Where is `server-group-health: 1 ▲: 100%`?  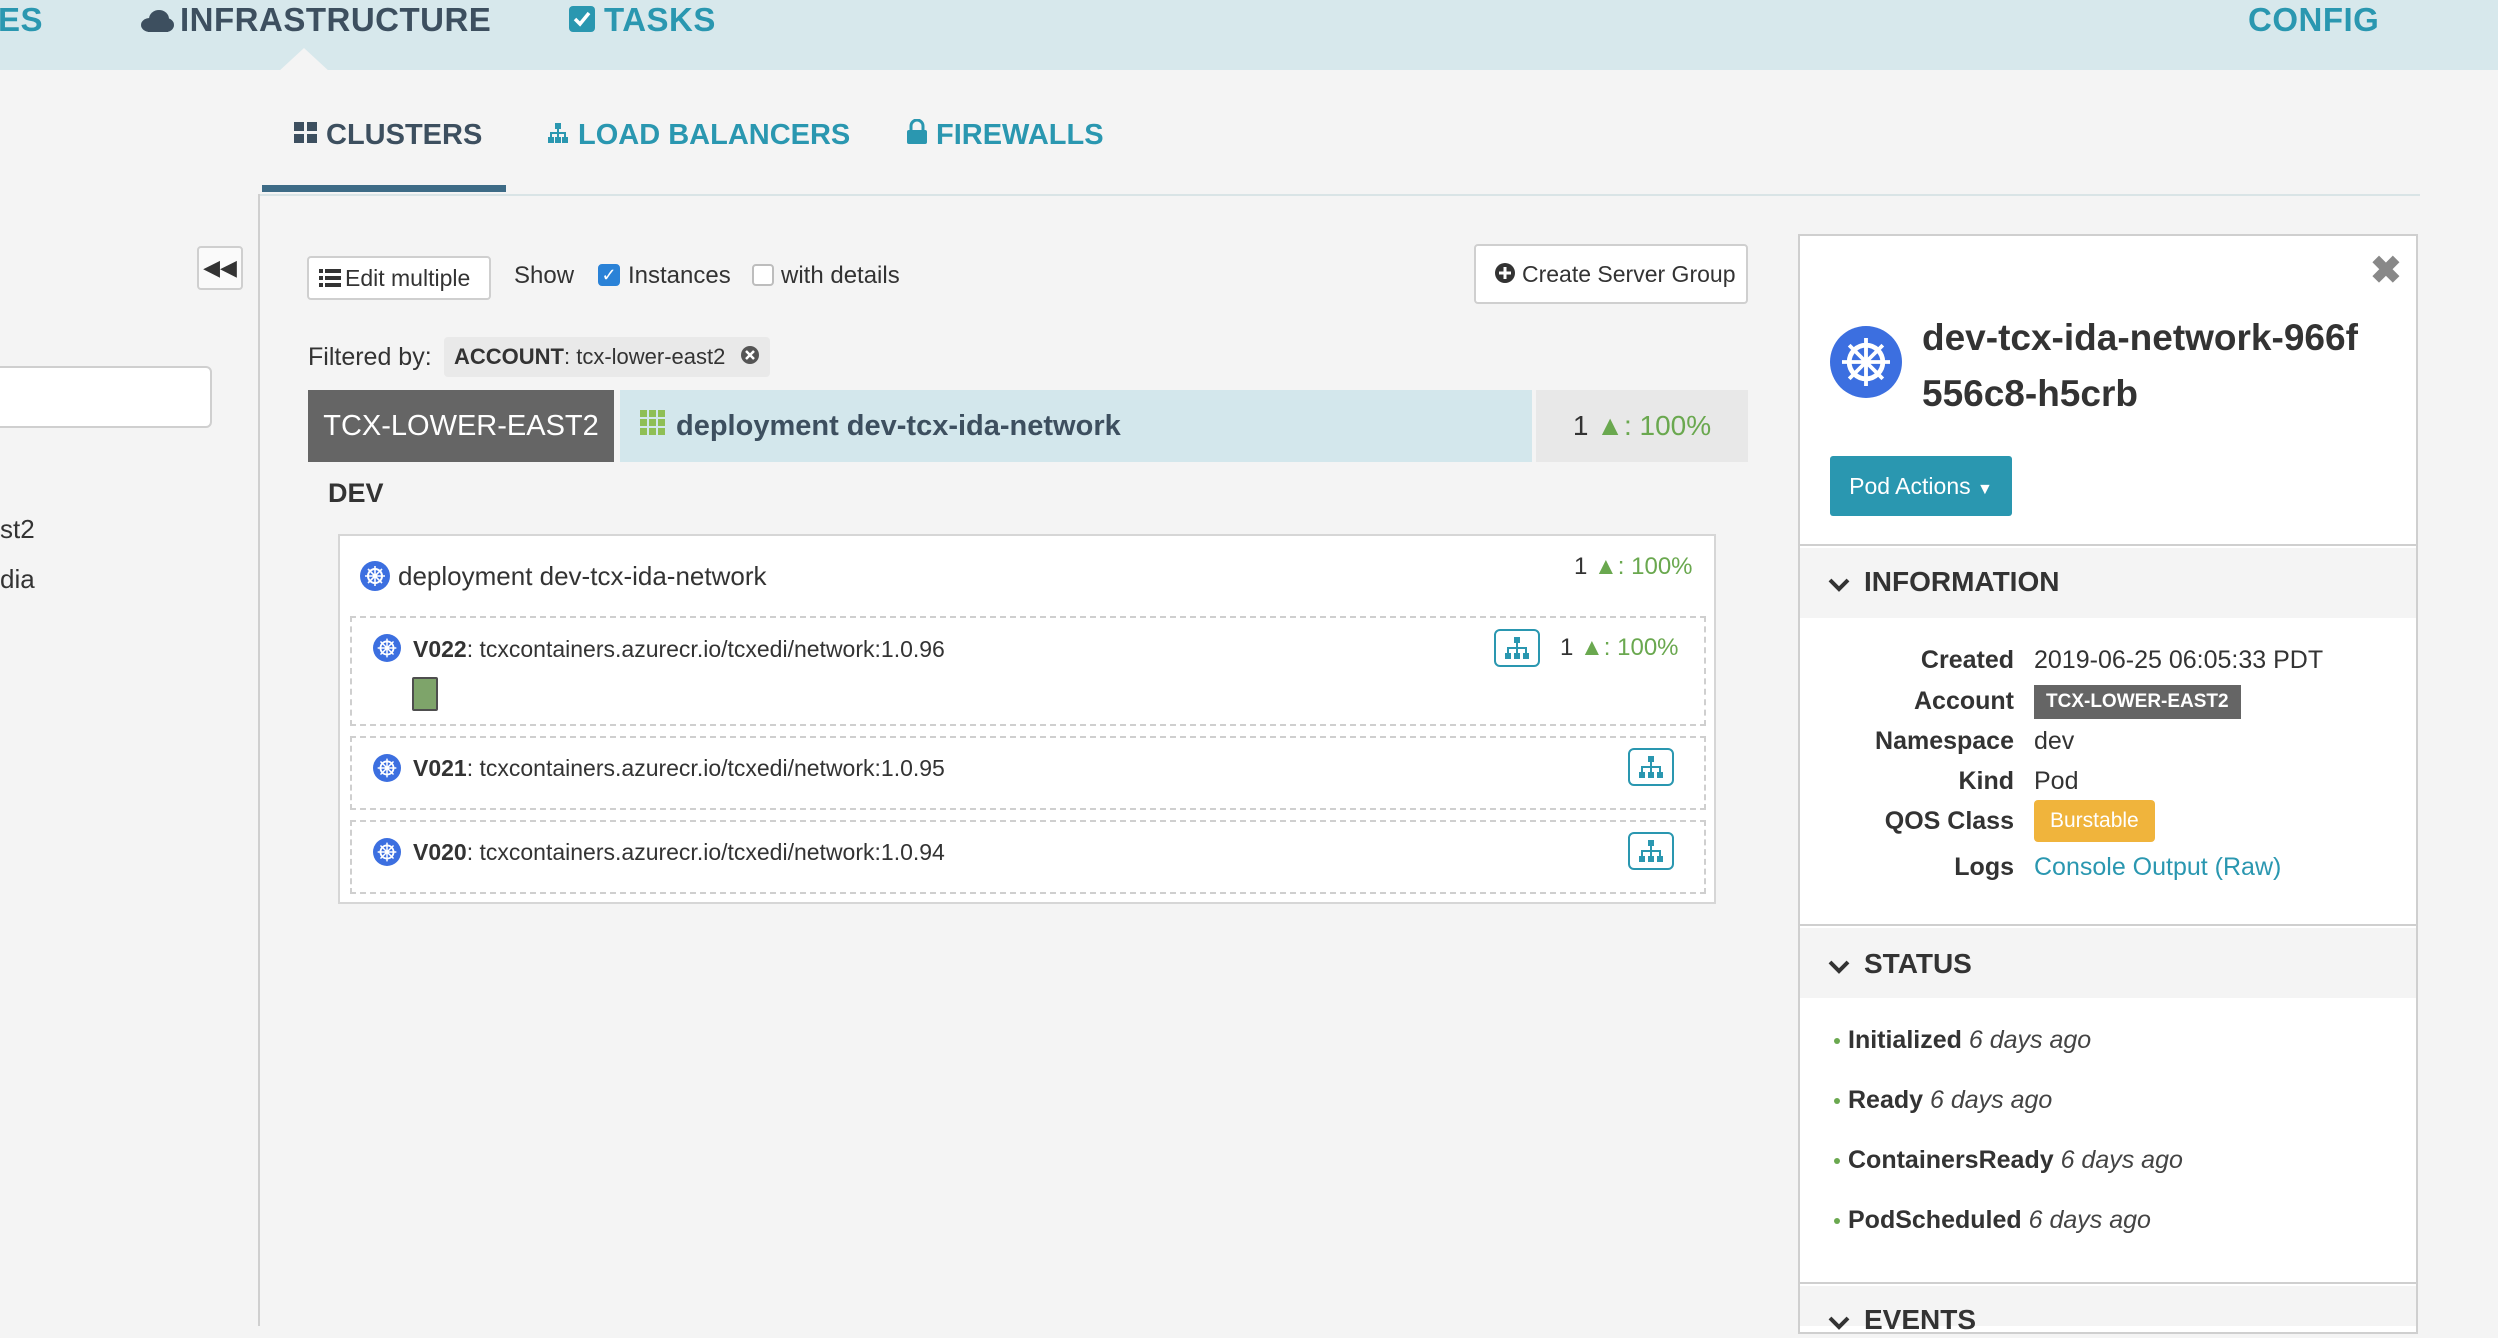
server-group-health: 1 ▲: 100% is located at coordinates (1619, 648).